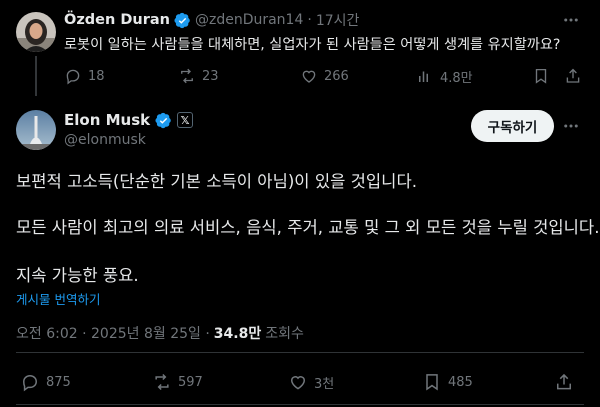  What do you see at coordinates (58, 298) in the screenshot?
I see `translate-post-link: 게시물 번역하기` at bounding box center [58, 298].